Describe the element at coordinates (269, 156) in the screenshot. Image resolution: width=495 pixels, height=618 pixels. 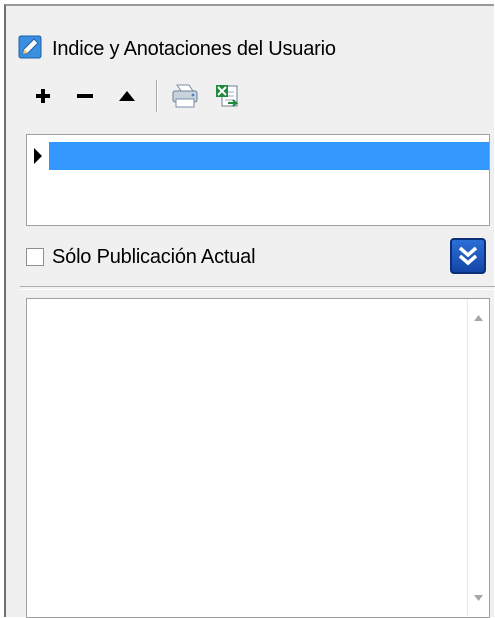
I see `tree-row-selection` at that location.